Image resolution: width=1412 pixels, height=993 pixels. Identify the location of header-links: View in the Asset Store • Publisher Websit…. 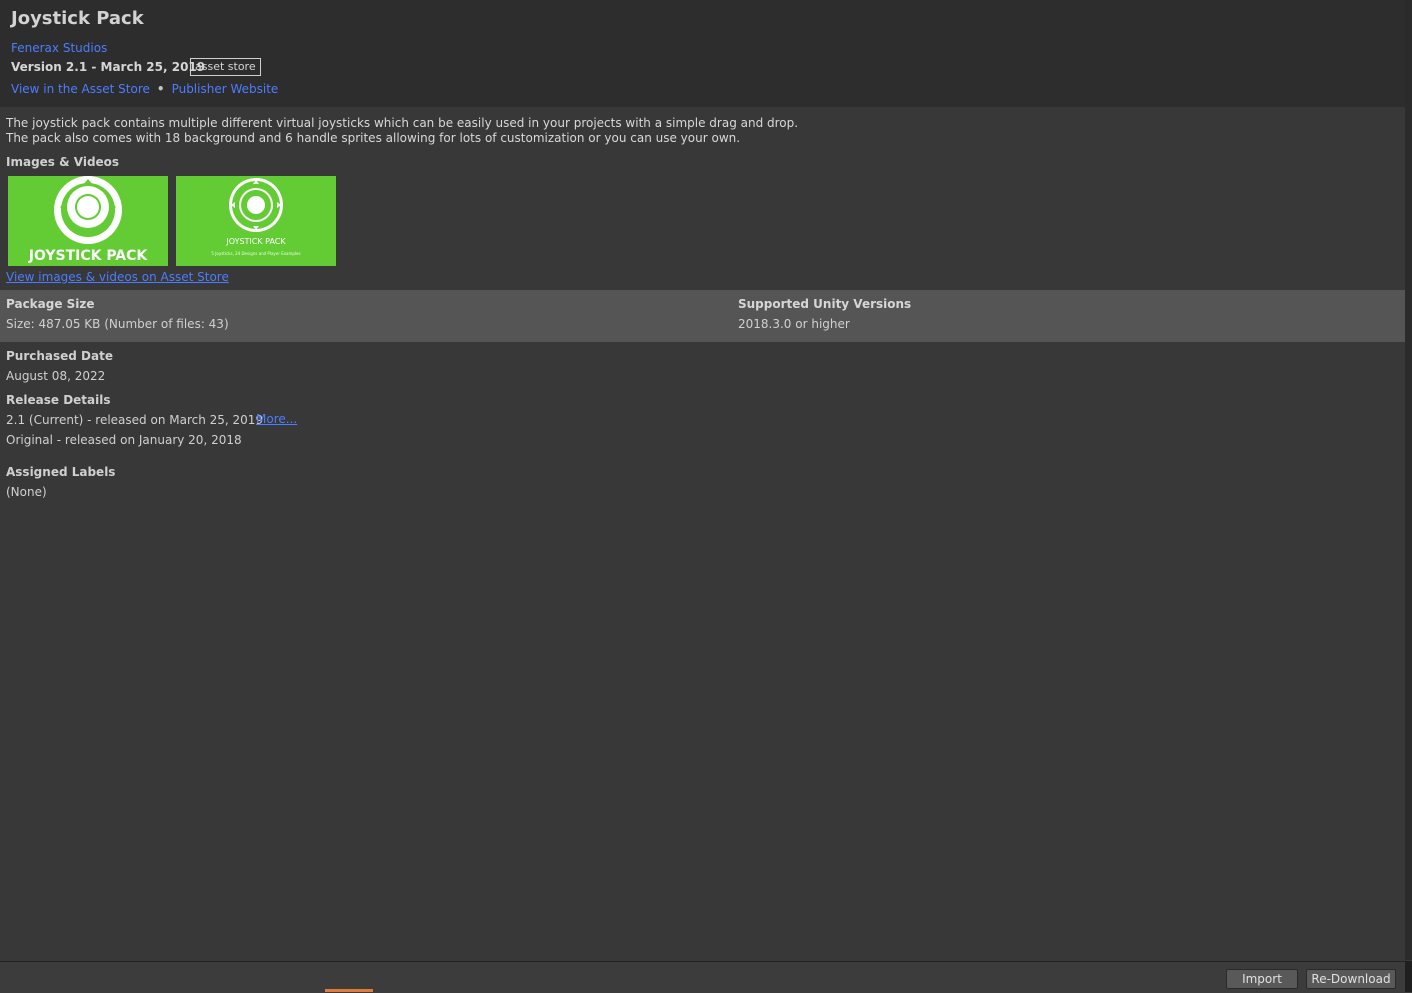
(144, 89).